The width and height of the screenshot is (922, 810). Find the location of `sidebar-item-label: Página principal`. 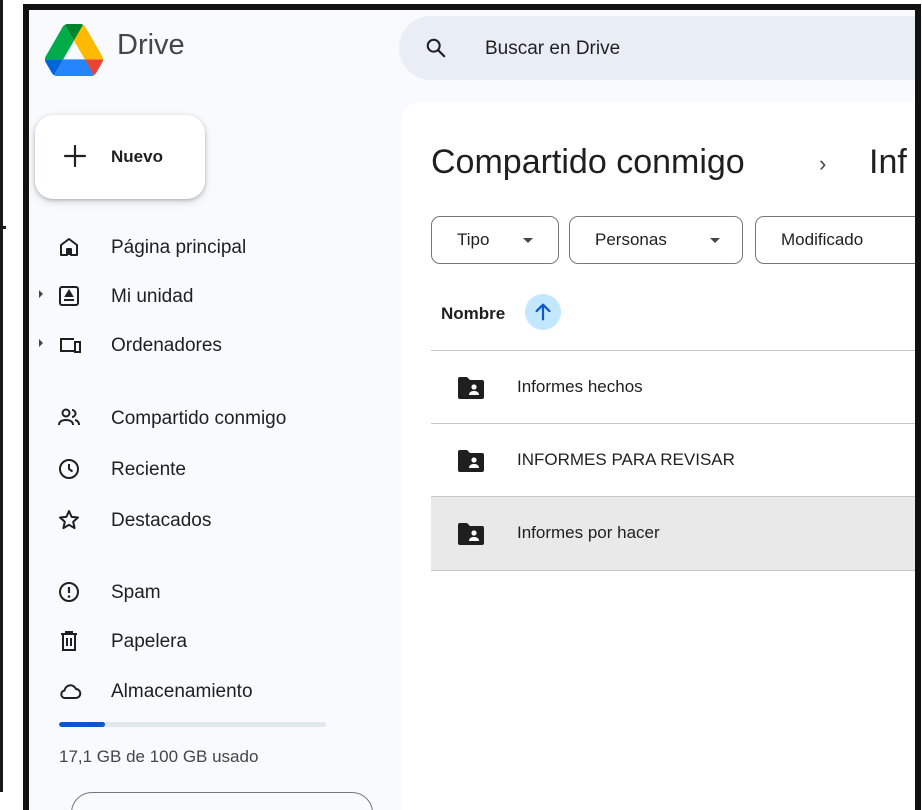

sidebar-item-label: Página principal is located at coordinates (179, 247).